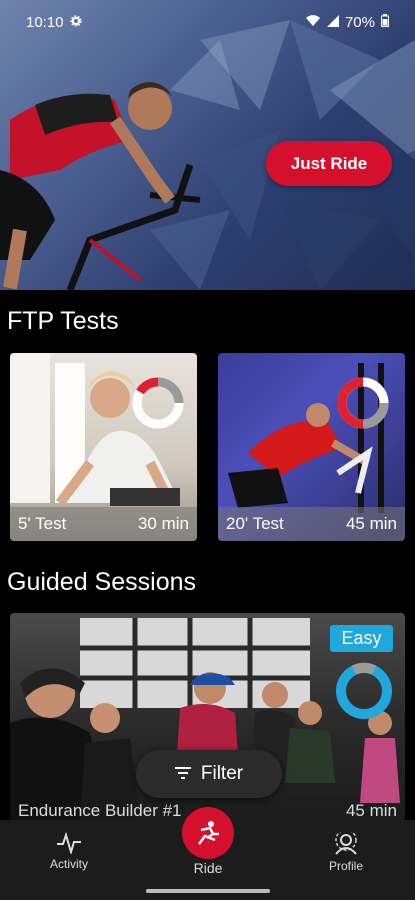 Image resolution: width=415 pixels, height=900 pixels. I want to click on guided-card-duration: 45 min, so click(371, 810).